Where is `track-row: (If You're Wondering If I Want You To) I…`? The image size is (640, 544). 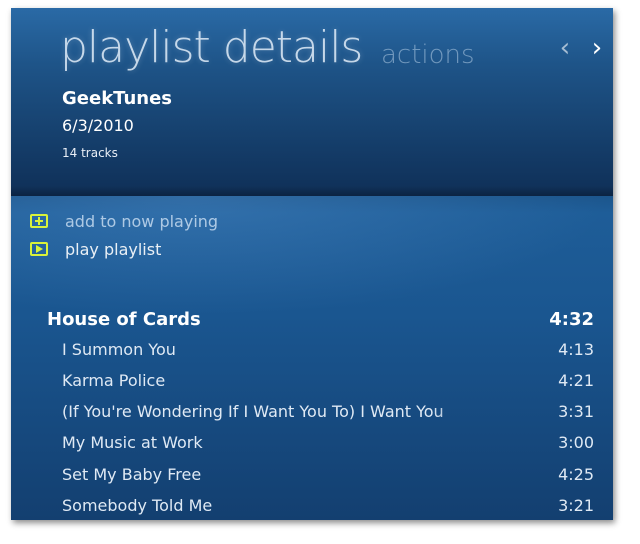
track-row: (If You're Wondering If I Want You To) I… is located at coordinates (312, 415).